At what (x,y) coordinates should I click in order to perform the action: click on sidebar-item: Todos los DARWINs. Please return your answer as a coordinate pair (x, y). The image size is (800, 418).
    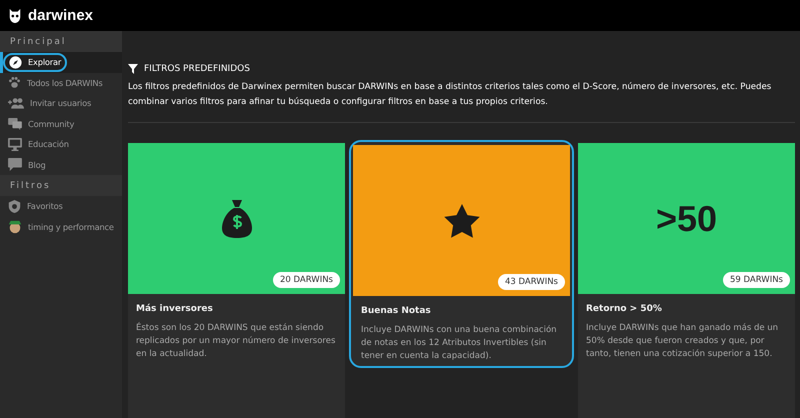
    Looking at the image, I should click on (61, 82).